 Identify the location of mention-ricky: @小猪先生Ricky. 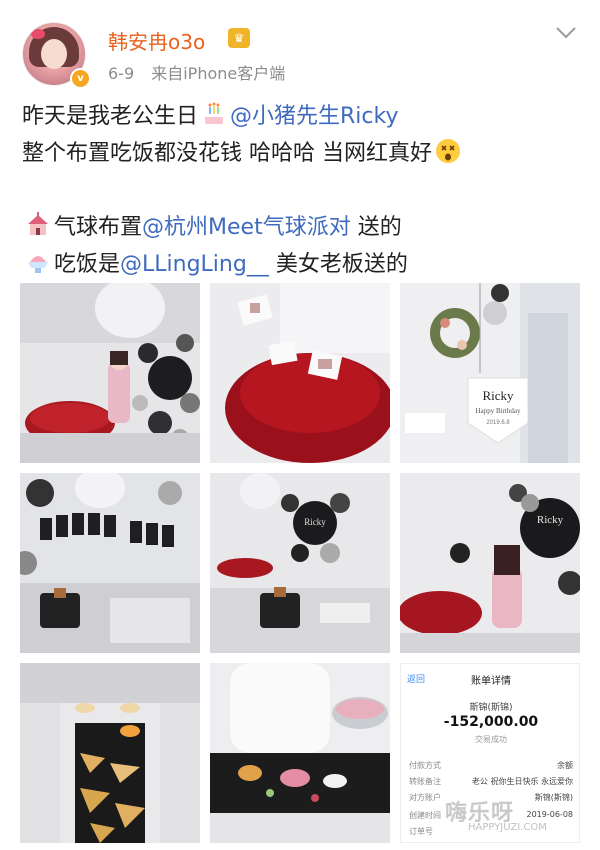
(314, 116).